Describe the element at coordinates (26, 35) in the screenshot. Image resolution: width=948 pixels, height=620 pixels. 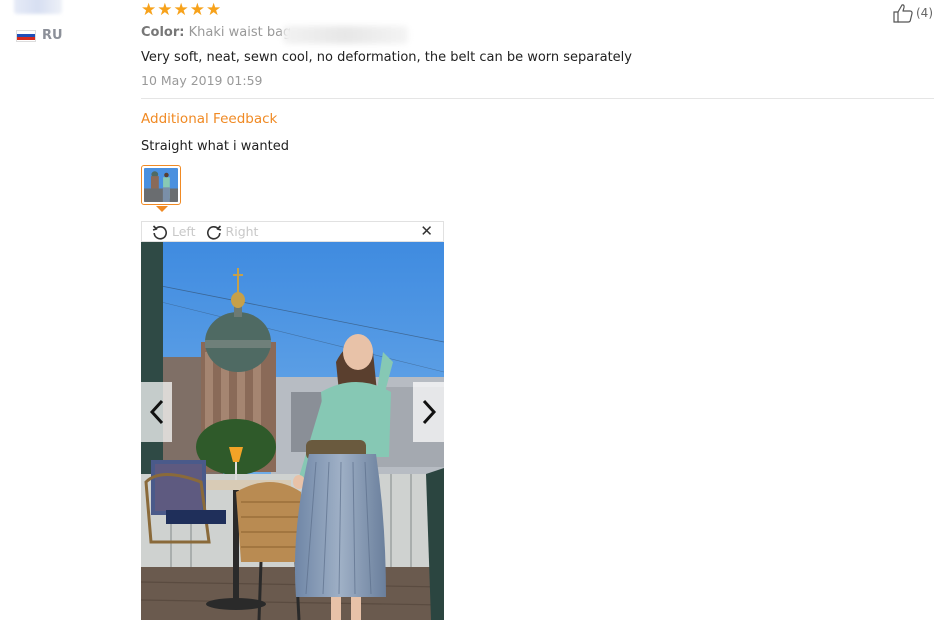
I see `russia-flag-icon` at that location.